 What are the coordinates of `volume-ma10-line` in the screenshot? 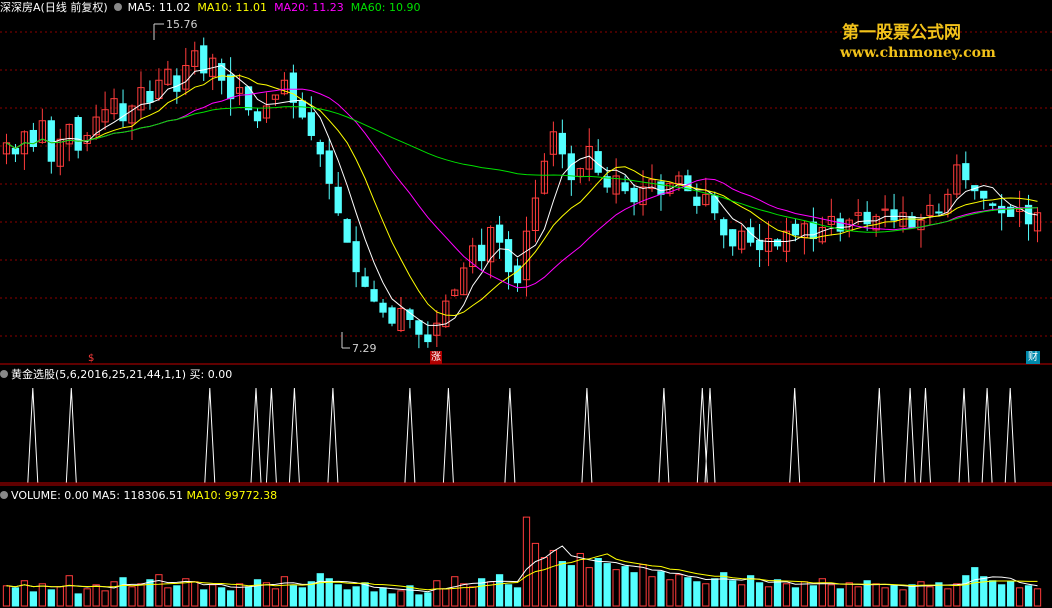 It's located at (522, 572).